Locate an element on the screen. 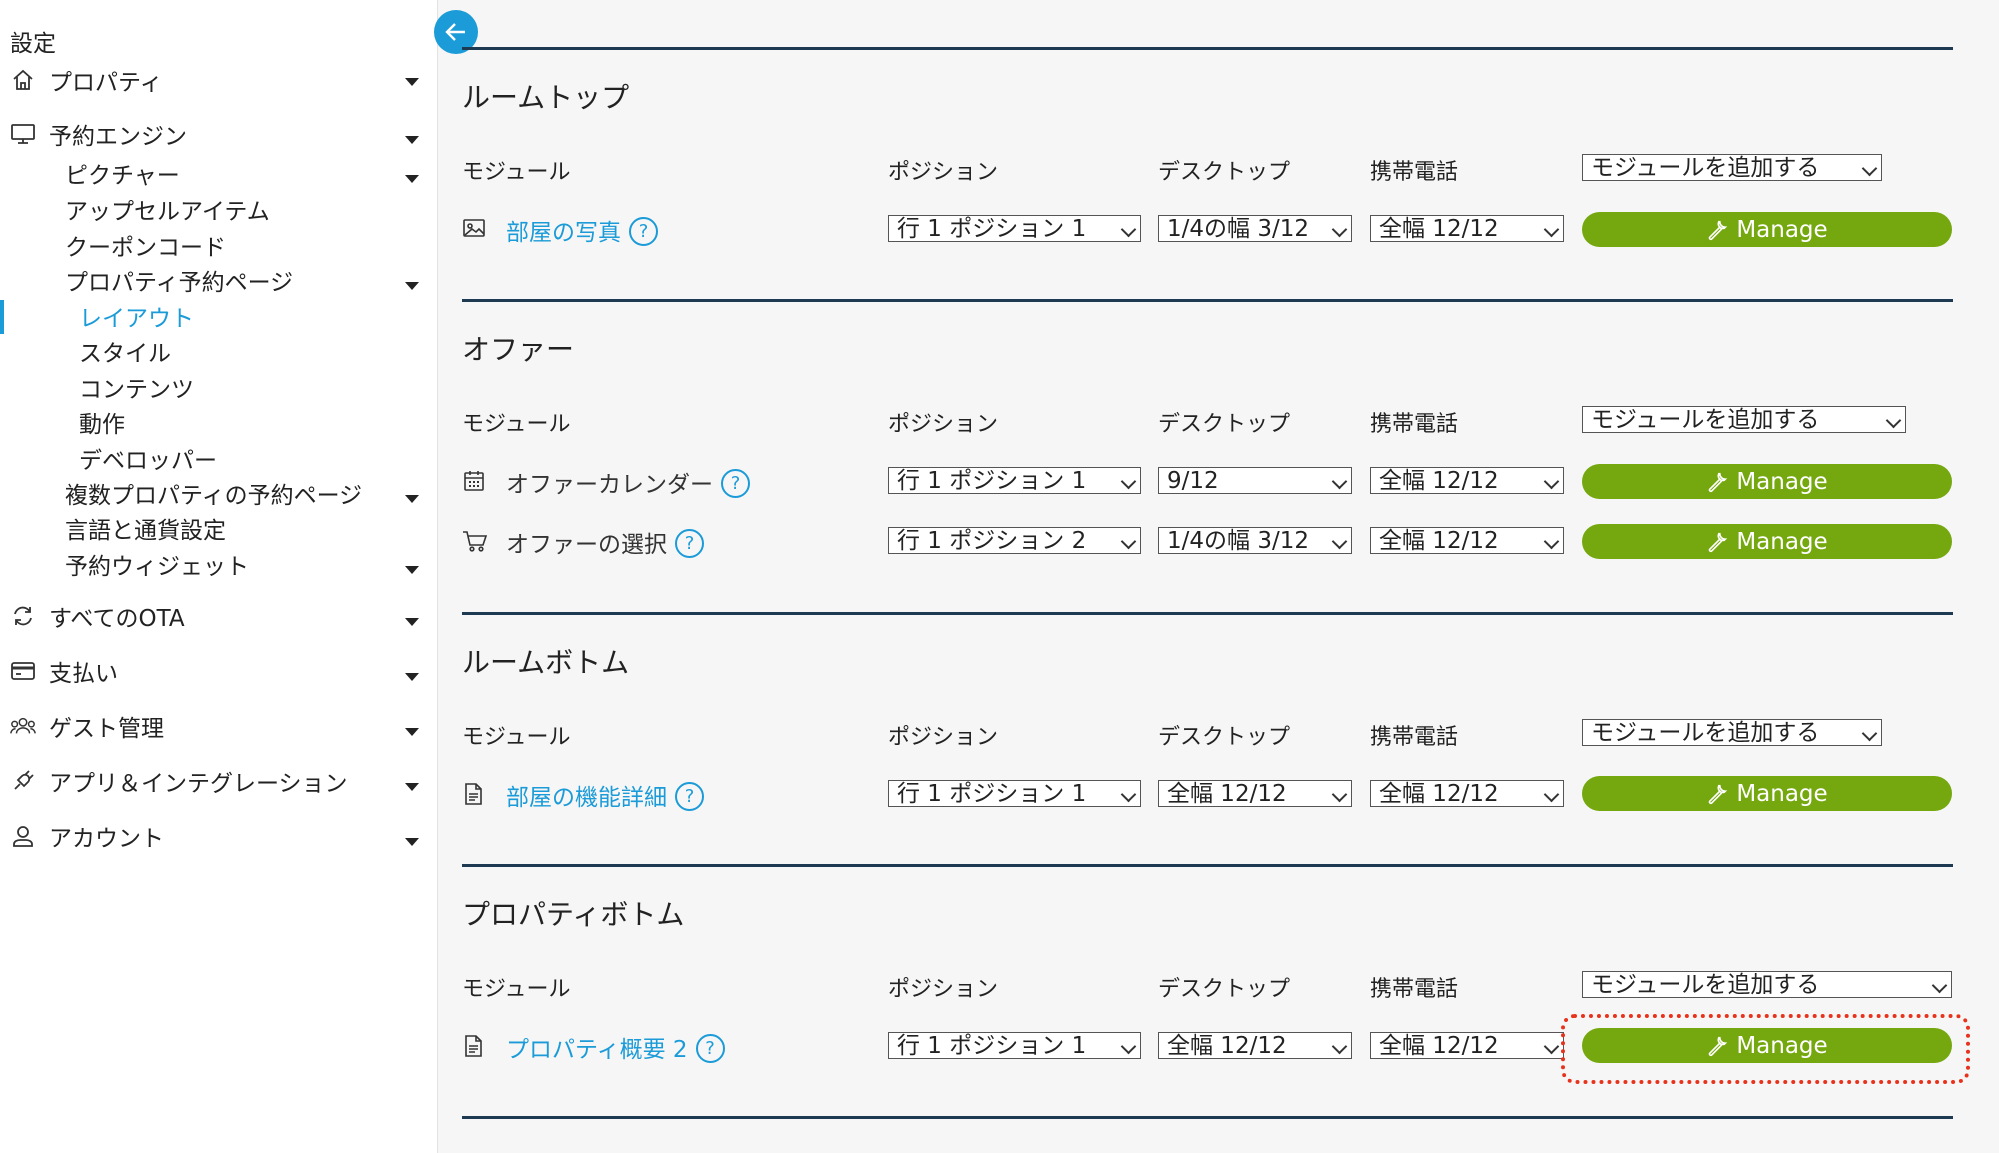 The width and height of the screenshot is (1999, 1153). sidebar-item-label: クーポンコード is located at coordinates (145, 248).